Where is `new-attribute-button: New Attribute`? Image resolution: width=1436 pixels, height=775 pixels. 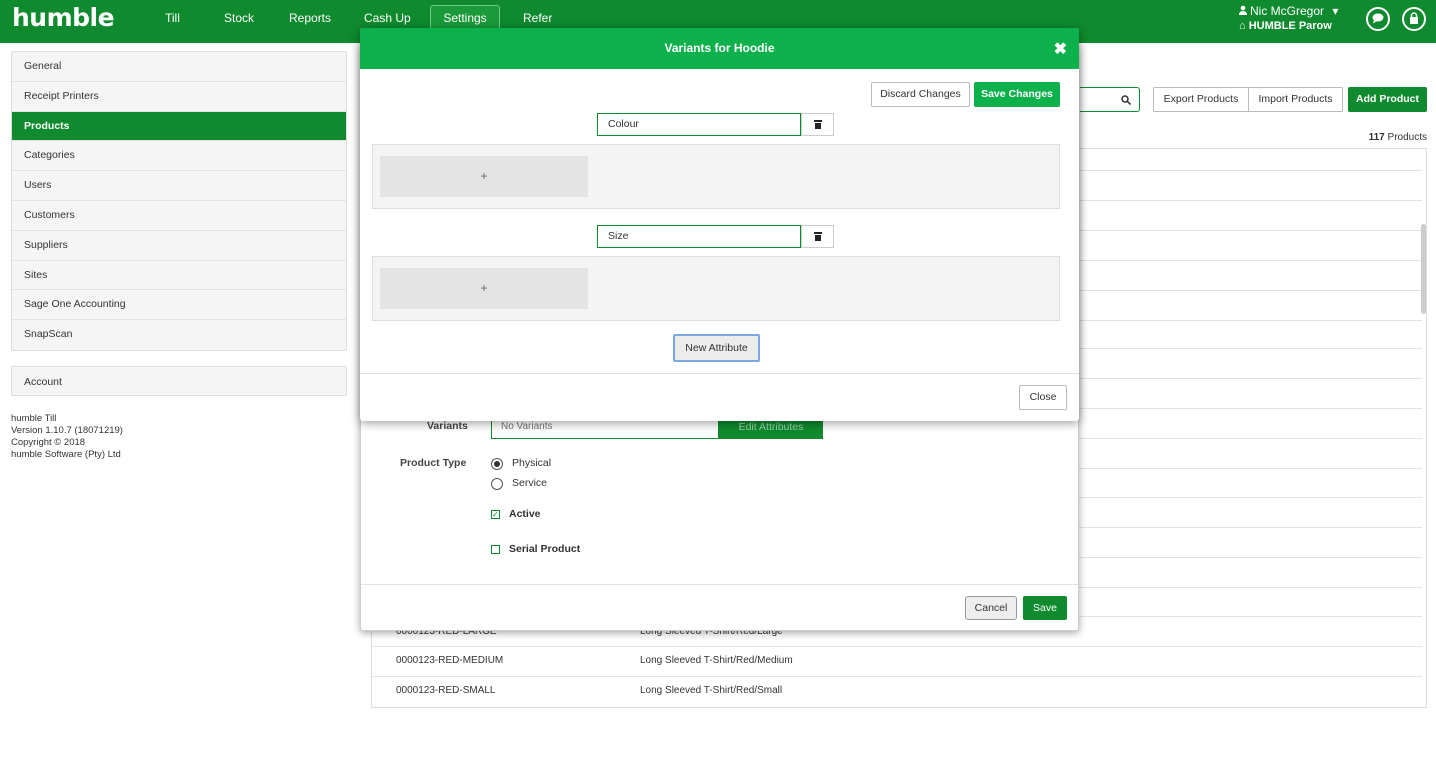
new-attribute-button: New Attribute is located at coordinates (716, 348).